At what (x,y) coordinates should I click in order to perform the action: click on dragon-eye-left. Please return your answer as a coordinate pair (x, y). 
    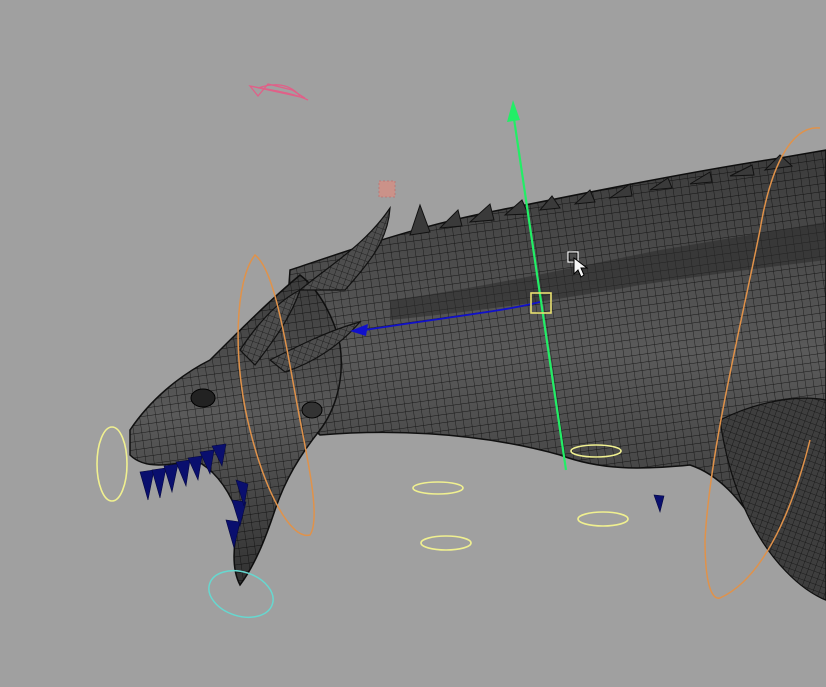
    Looking at the image, I should click on (203, 398).